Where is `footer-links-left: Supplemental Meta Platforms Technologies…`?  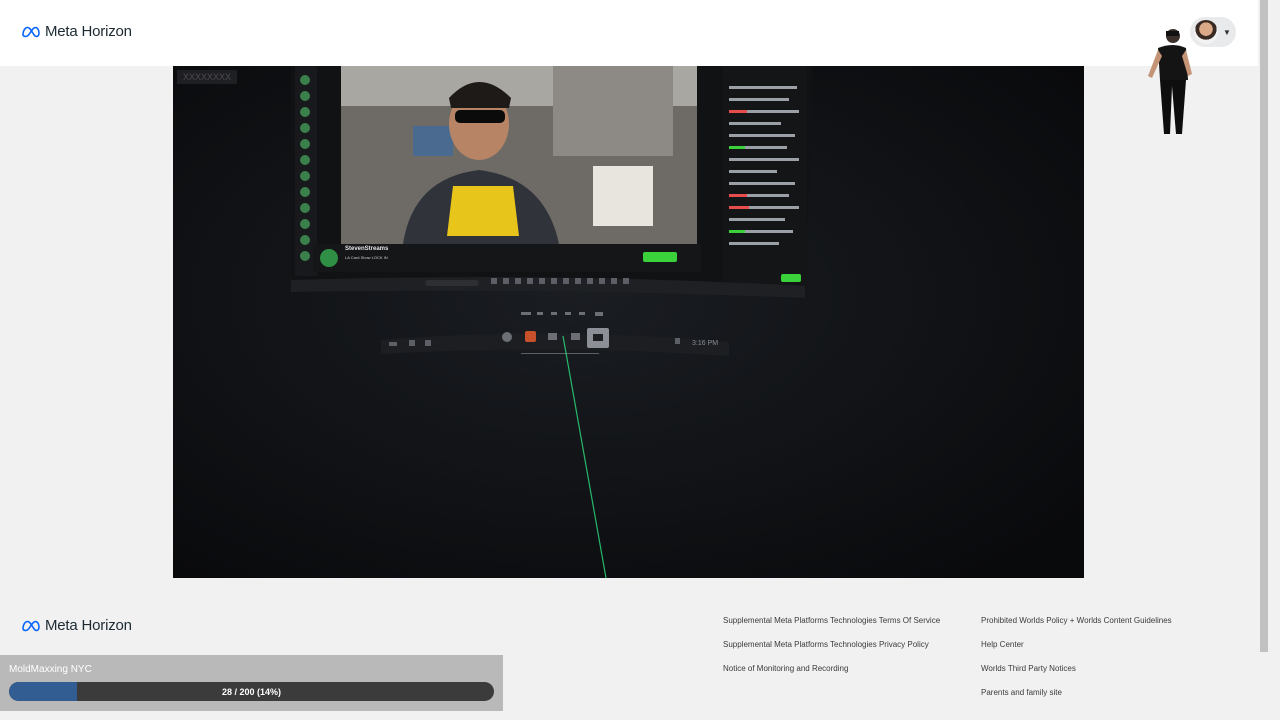 footer-links-left: Supplemental Meta Platforms Technologies… is located at coordinates (831, 652).